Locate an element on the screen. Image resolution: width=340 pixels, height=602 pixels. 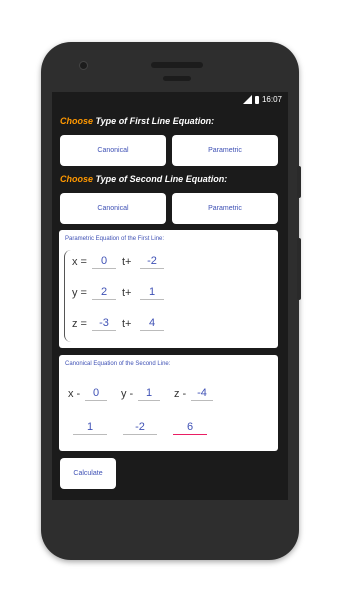
canonical-var: y - is located at coordinates (127, 394).